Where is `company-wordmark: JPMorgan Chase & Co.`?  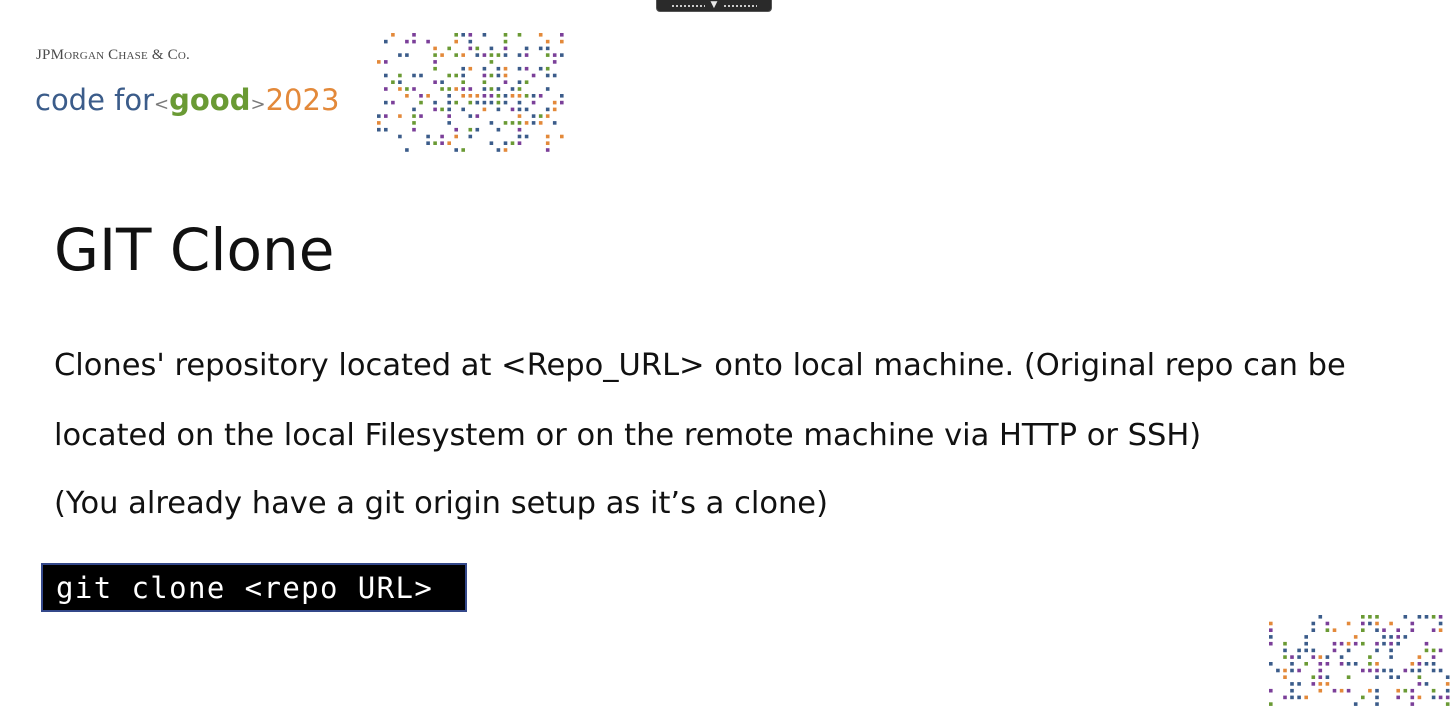 company-wordmark: JPMorgan Chase & Co. is located at coordinates (113, 55).